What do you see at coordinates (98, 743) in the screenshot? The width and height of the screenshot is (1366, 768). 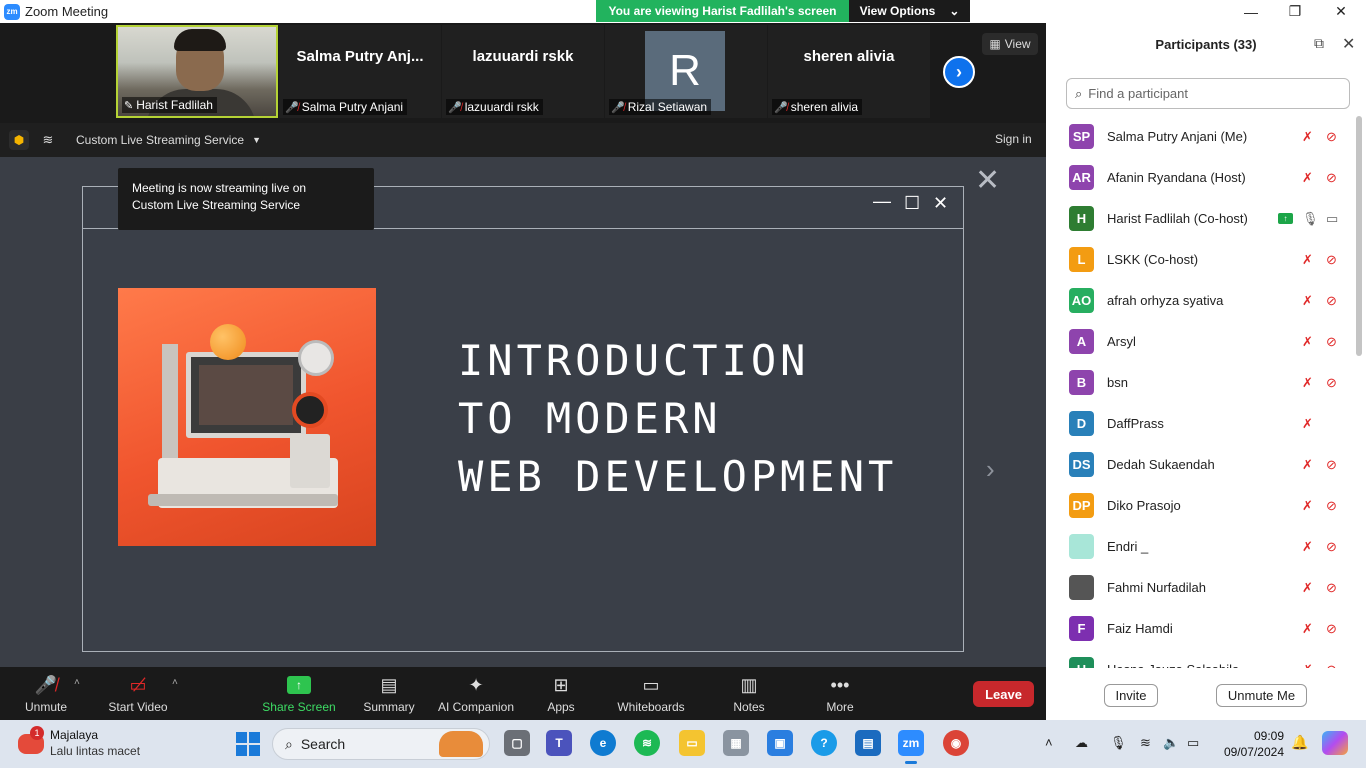 I see `weather-widget: 1 Majalaya Lalu lintas macet` at bounding box center [98, 743].